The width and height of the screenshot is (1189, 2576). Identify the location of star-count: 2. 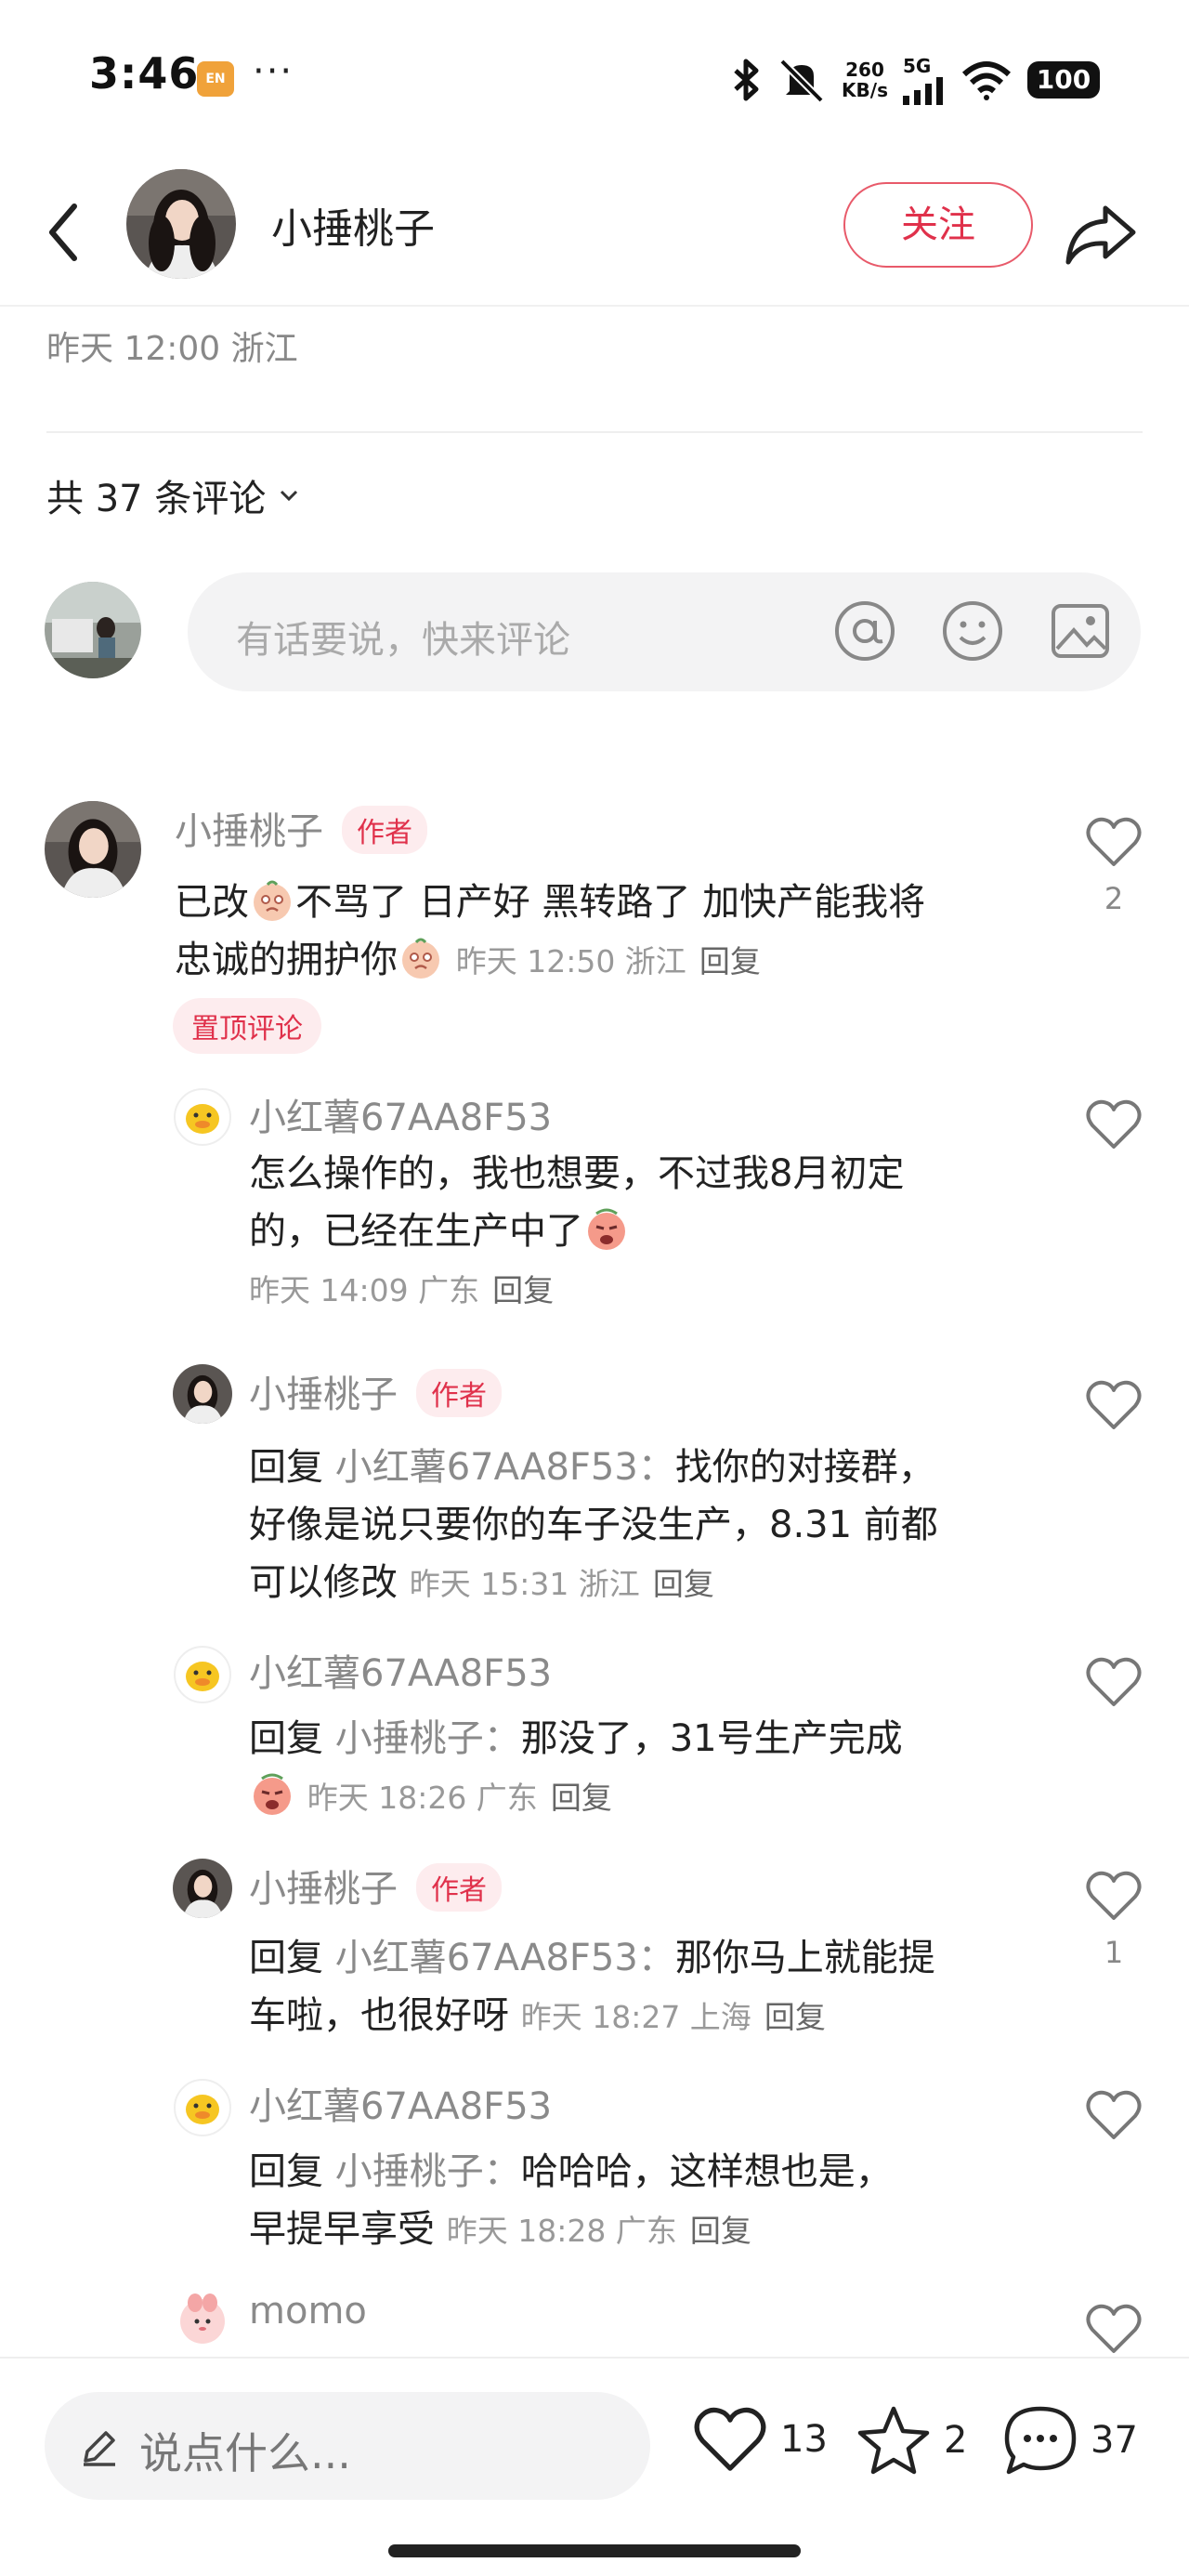
(956, 2440).